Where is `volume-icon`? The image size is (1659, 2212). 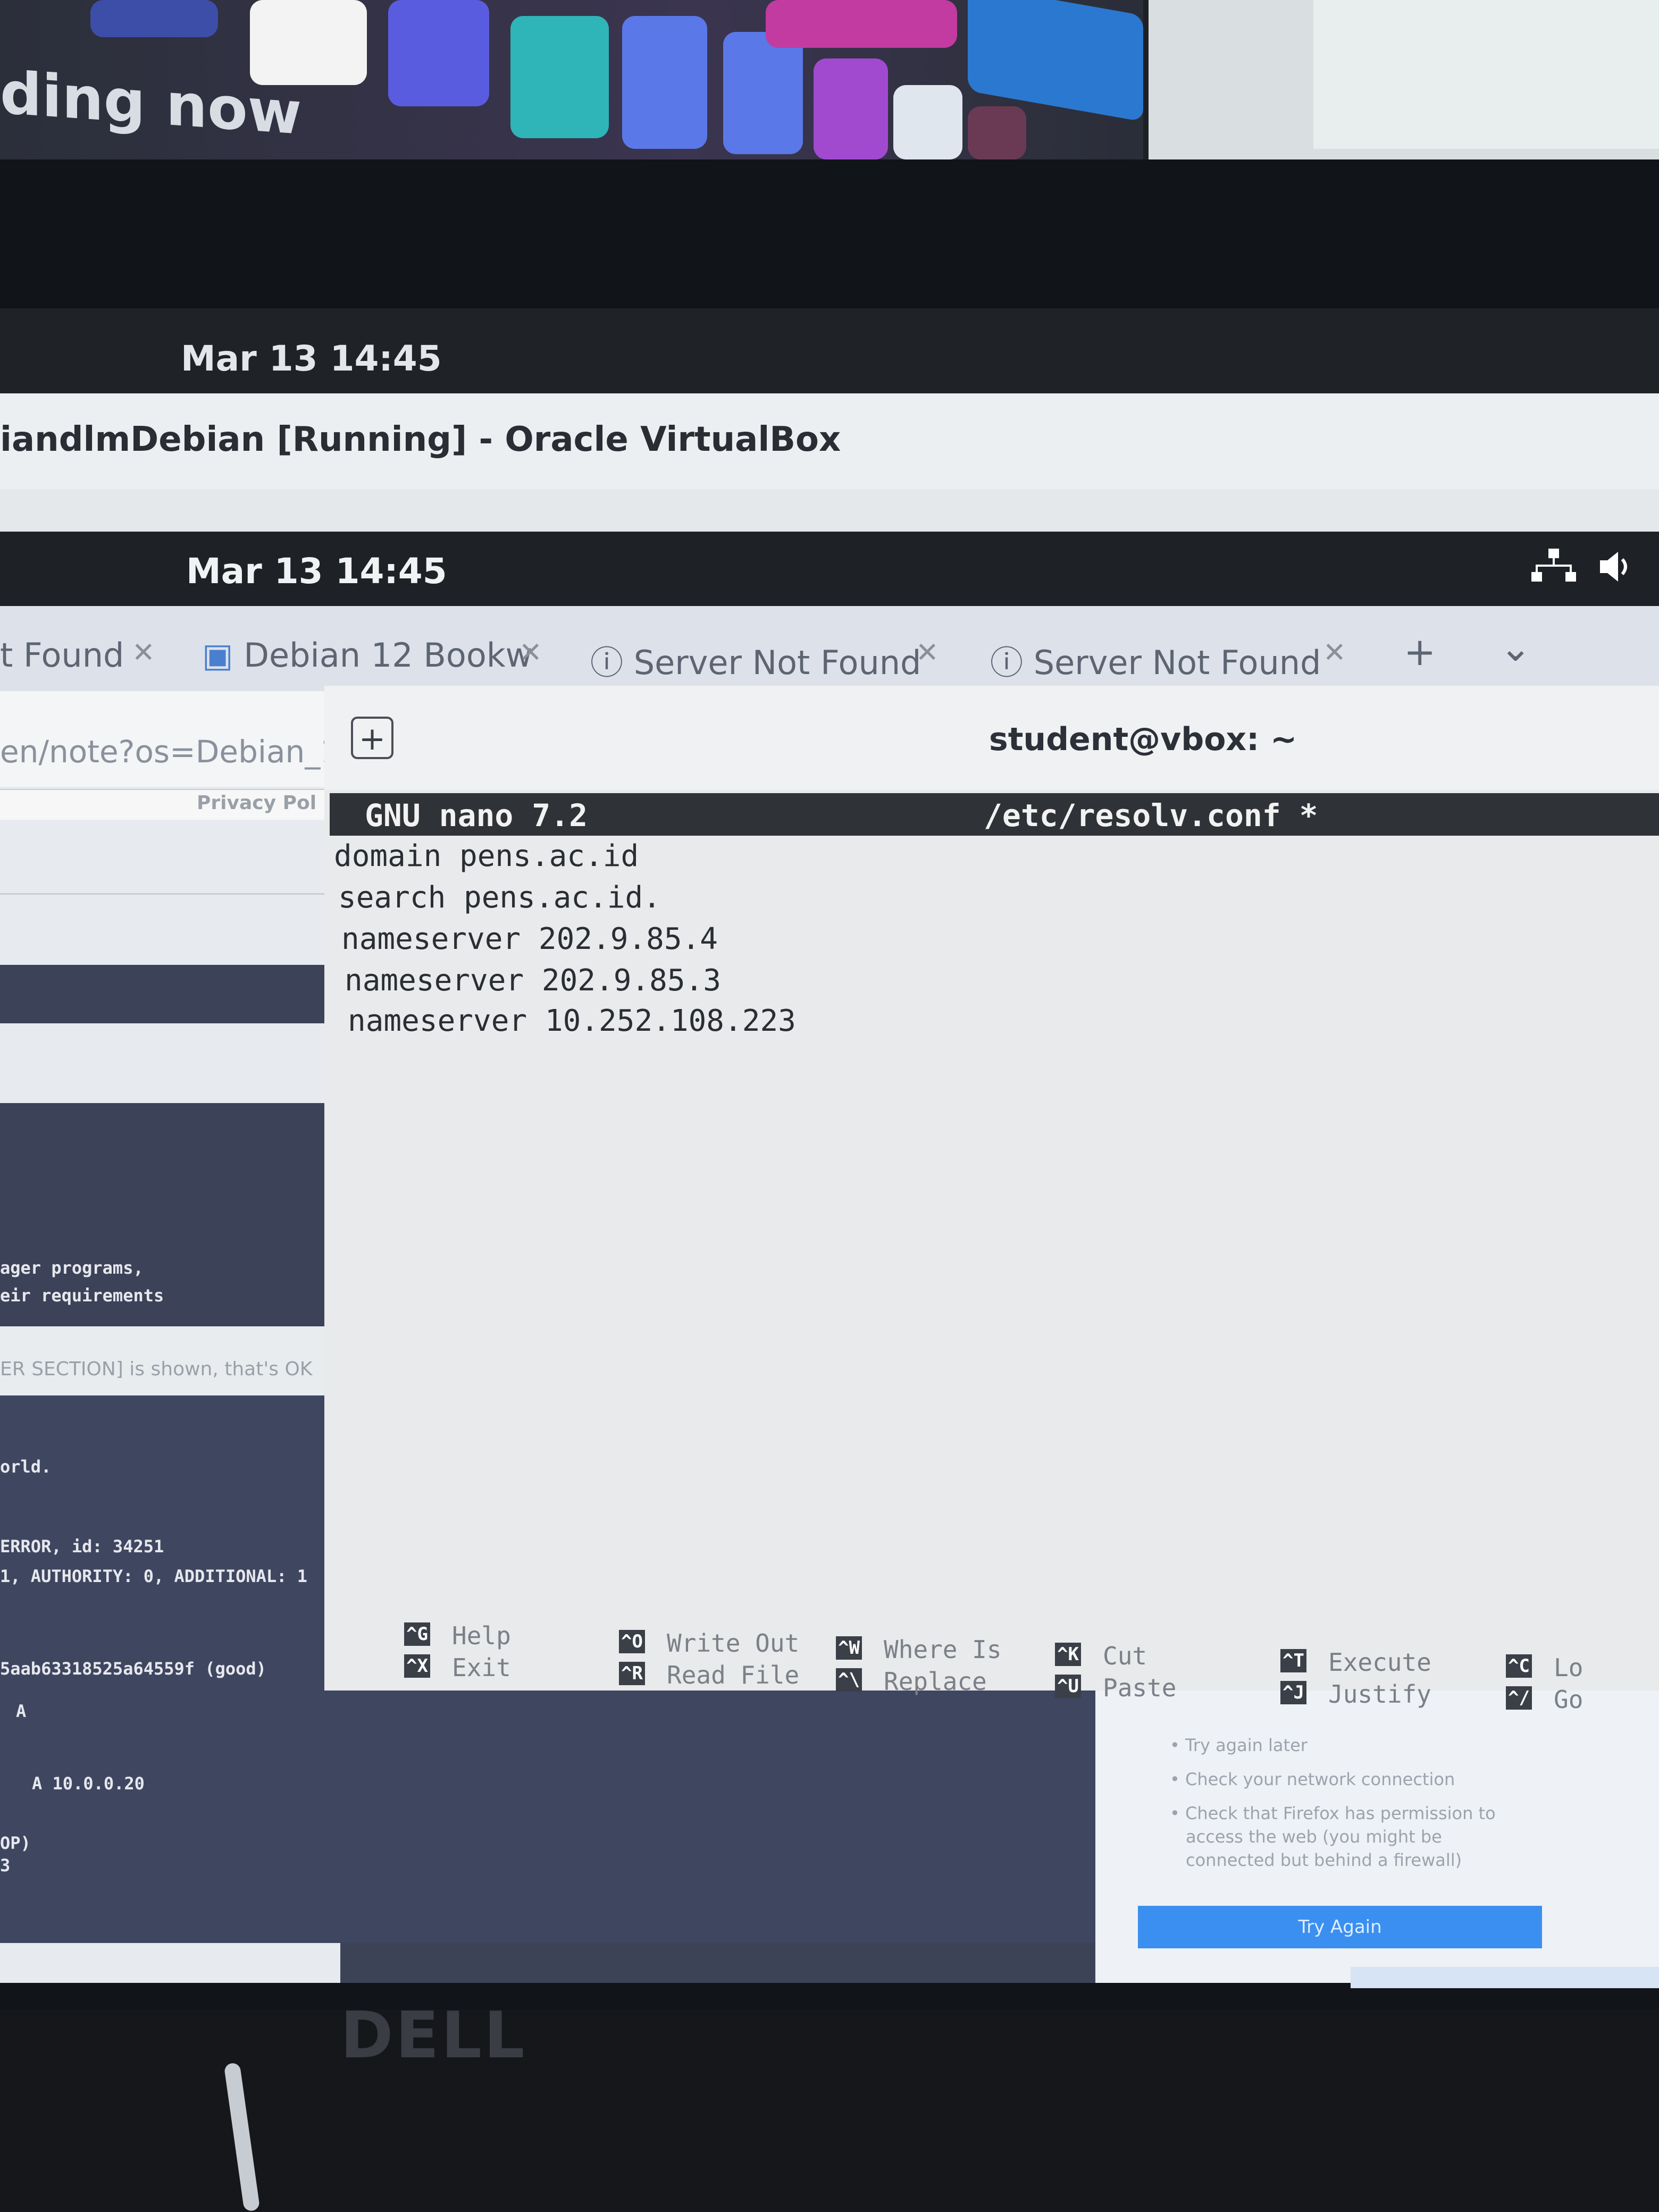 volume-icon is located at coordinates (1616, 571).